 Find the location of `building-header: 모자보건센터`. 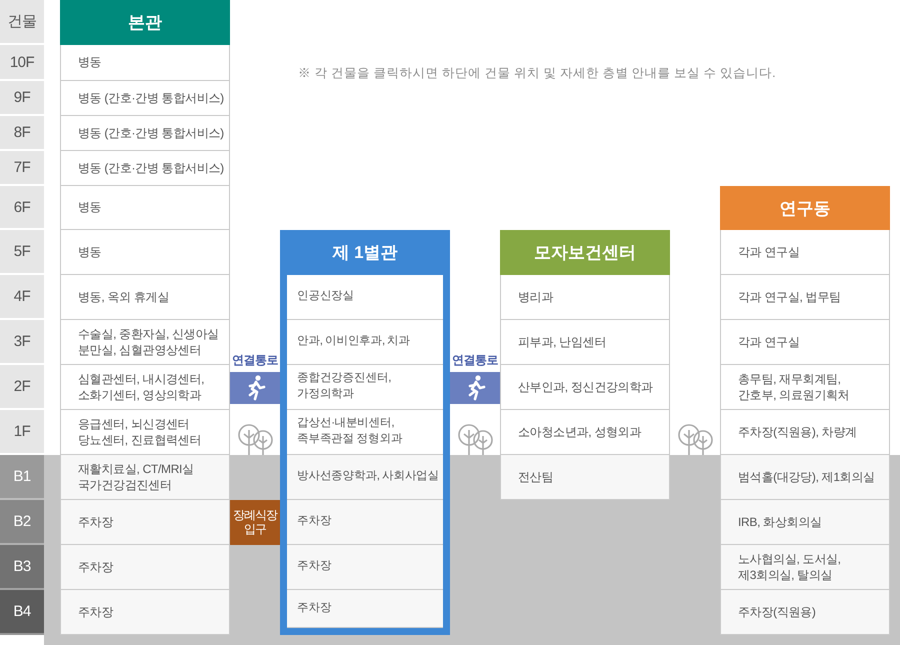

building-header: 모자보건센터 is located at coordinates (585, 252).